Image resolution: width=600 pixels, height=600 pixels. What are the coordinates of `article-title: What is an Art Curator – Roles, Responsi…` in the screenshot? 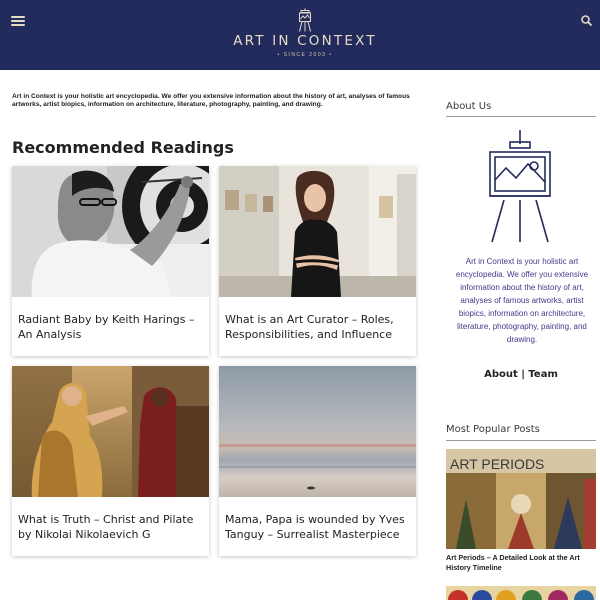 It's located at (318, 327).